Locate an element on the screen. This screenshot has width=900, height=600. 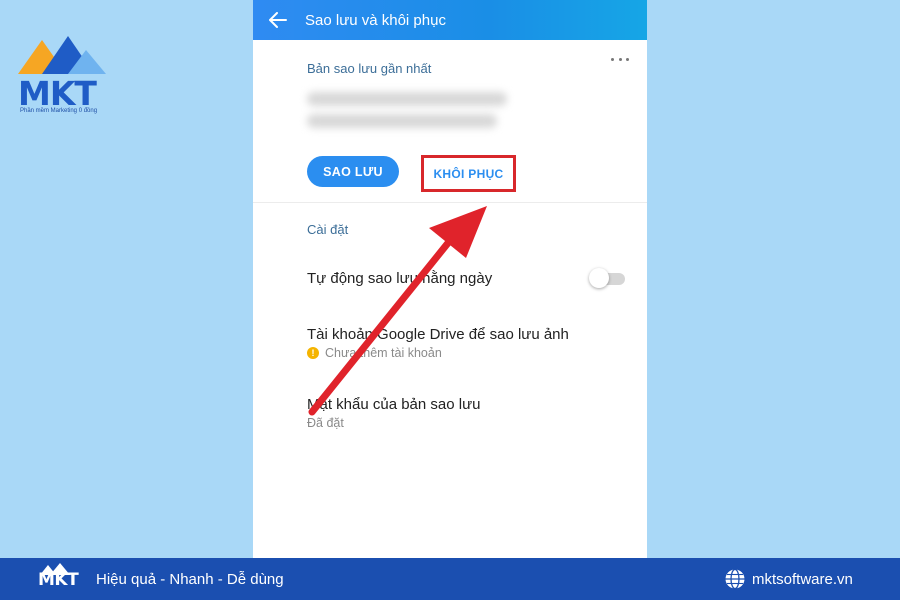
auto-backup-title: Tự động sao lưu hằng ngày is located at coordinates (399, 278).